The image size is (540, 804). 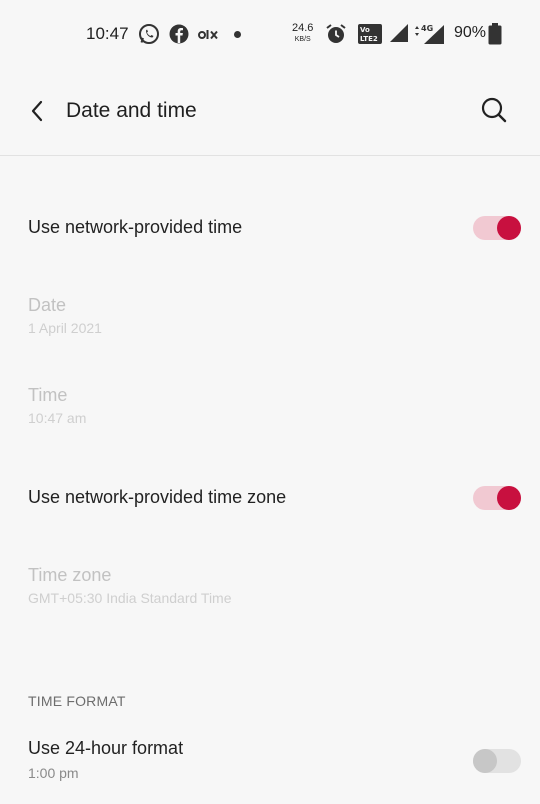 I want to click on status-bar: 10:47 24.6 KB/S Vo LTE2 4G 90%, so click(x=270, y=34).